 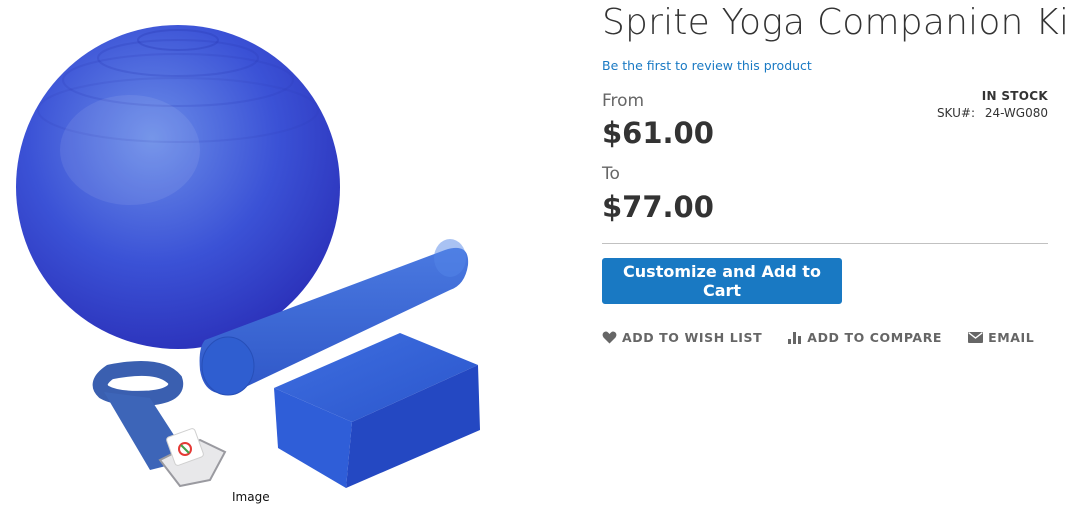 I want to click on price-to-value: $77.00, so click(x=658, y=207).